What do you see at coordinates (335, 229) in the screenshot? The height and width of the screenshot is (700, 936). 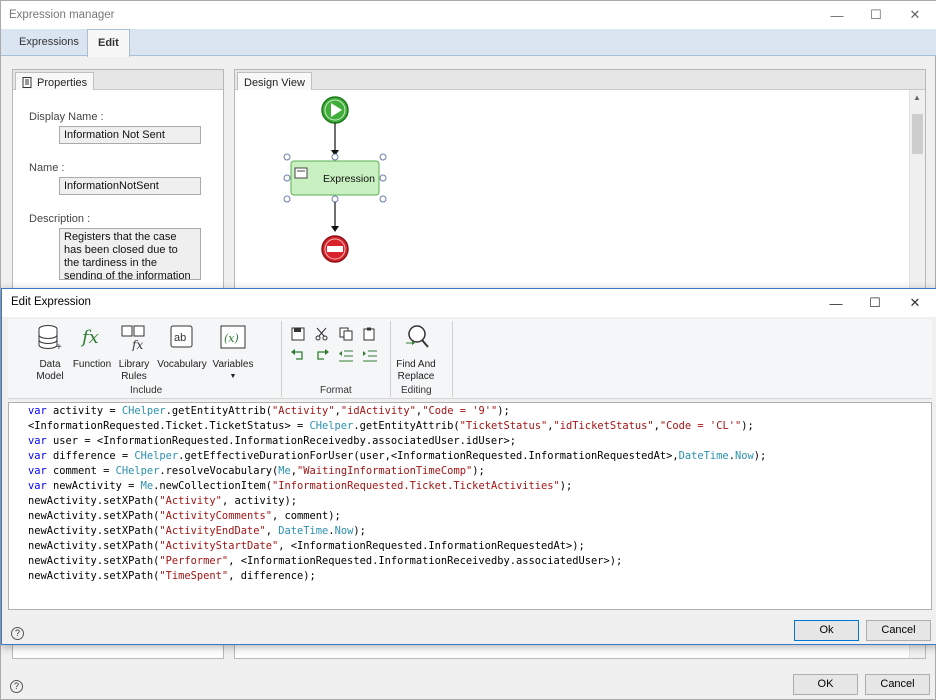 I see `arrowhead-bottom` at bounding box center [335, 229].